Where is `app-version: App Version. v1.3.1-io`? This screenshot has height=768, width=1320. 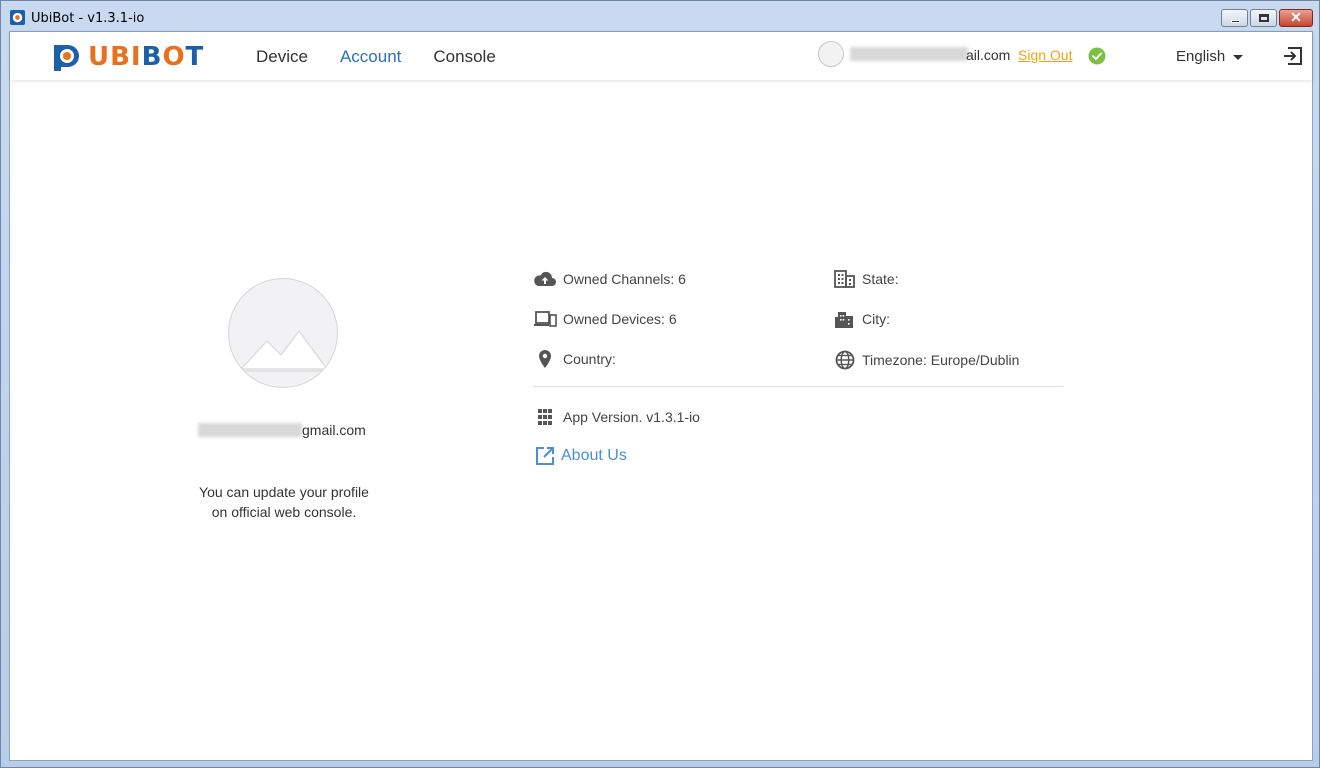 app-version: App Version. v1.3.1-io is located at coordinates (616, 417).